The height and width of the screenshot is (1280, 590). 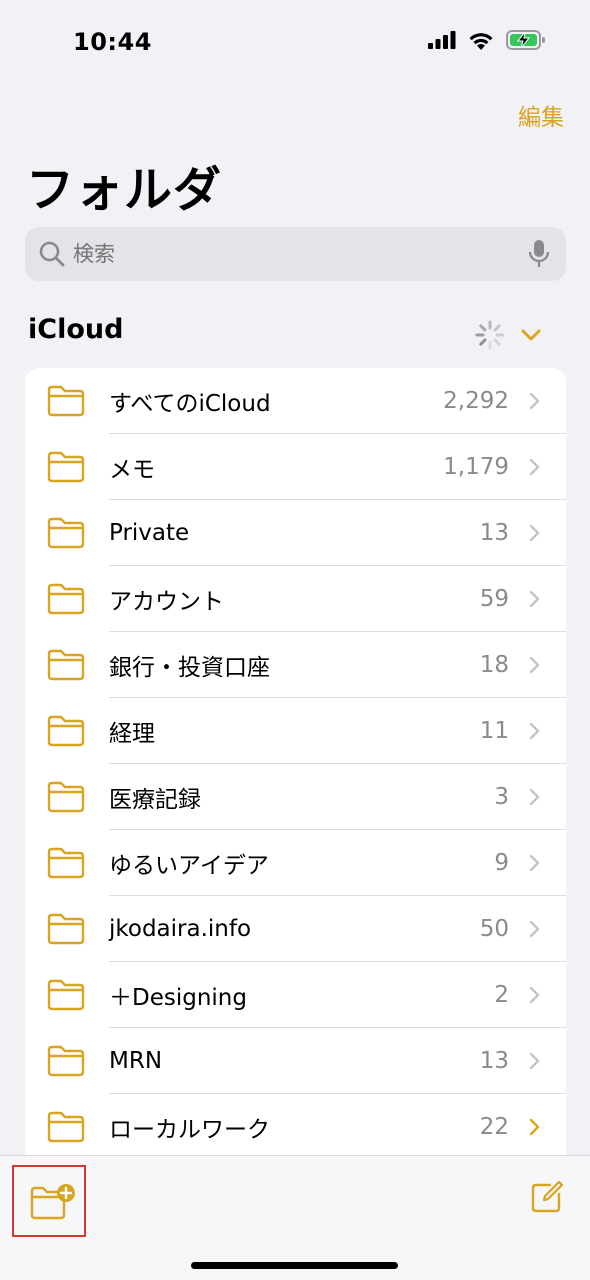 I want to click on folder-row: MRN 13, so click(x=295, y=1061).